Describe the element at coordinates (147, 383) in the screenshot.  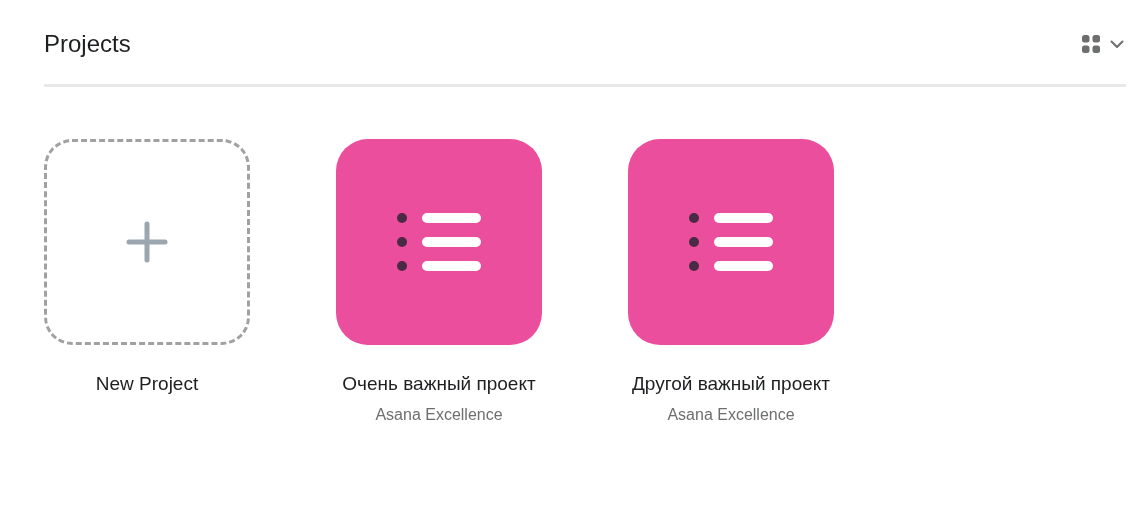
I see `new-project-label: New Project` at that location.